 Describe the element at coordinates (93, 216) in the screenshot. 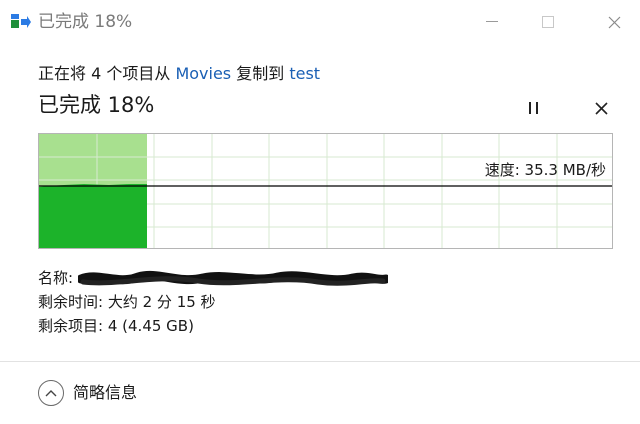

I see `speed-area` at that location.